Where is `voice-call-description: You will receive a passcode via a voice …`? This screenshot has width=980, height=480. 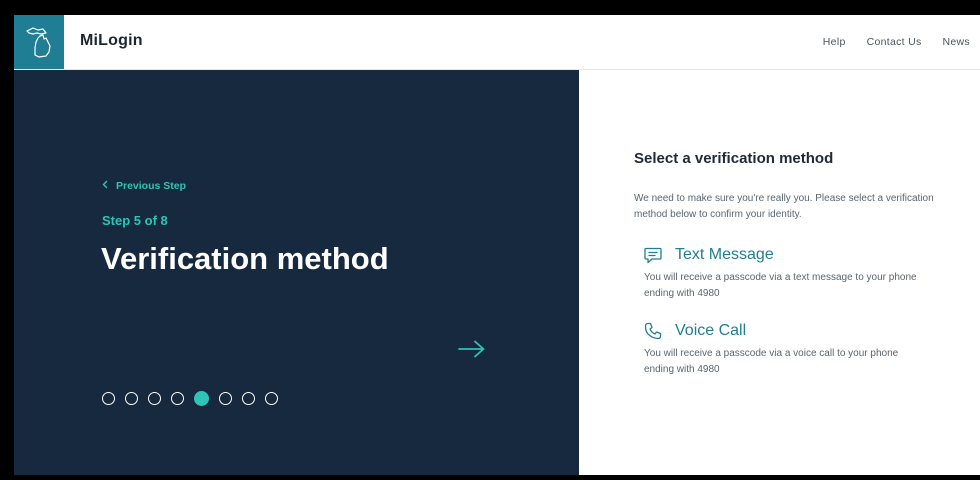 voice-call-description: You will receive a passcode via a voice … is located at coordinates (771, 361).